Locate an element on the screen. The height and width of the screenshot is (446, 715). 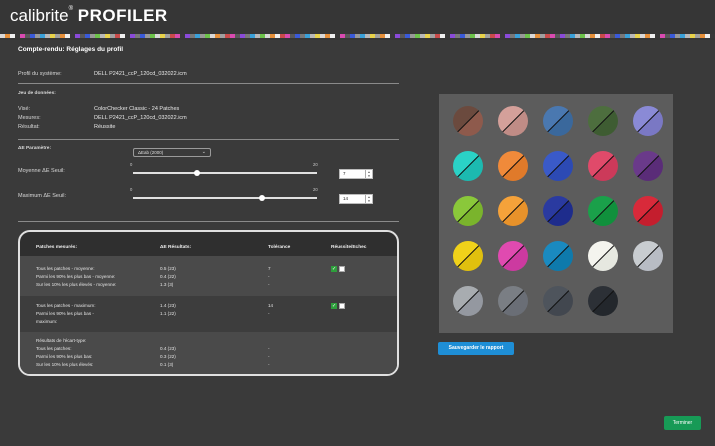
dataset-heading: Jeu de données: is located at coordinates (37, 93).